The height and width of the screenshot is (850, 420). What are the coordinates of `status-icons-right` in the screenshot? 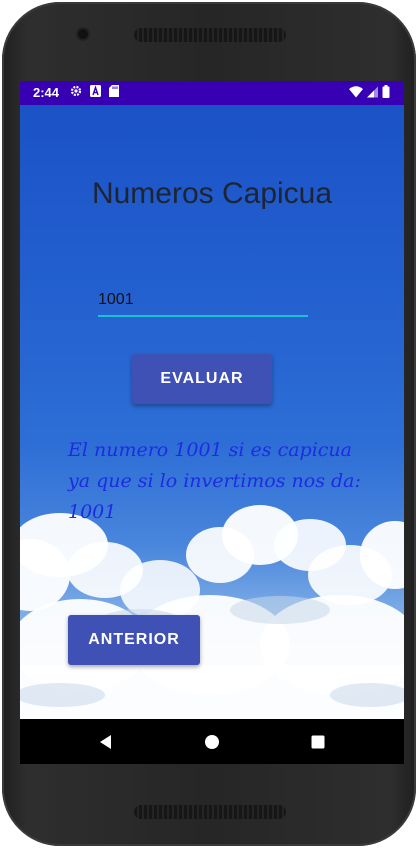 It's located at (369, 91).